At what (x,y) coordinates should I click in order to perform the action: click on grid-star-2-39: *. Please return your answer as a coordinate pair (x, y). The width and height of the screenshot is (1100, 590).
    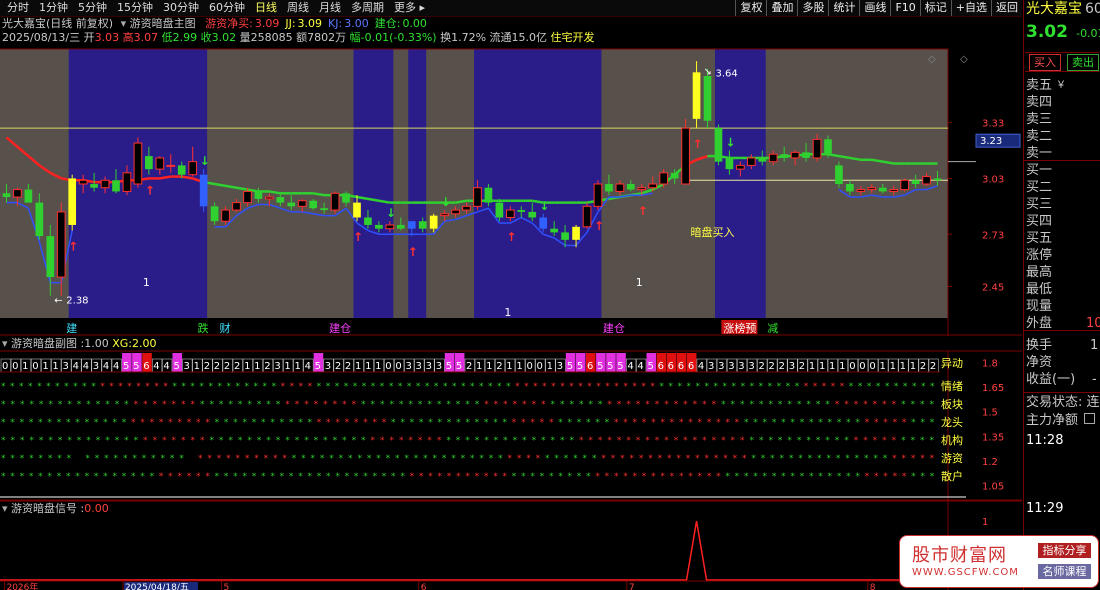
    Looking at the image, I should click on (365, 423).